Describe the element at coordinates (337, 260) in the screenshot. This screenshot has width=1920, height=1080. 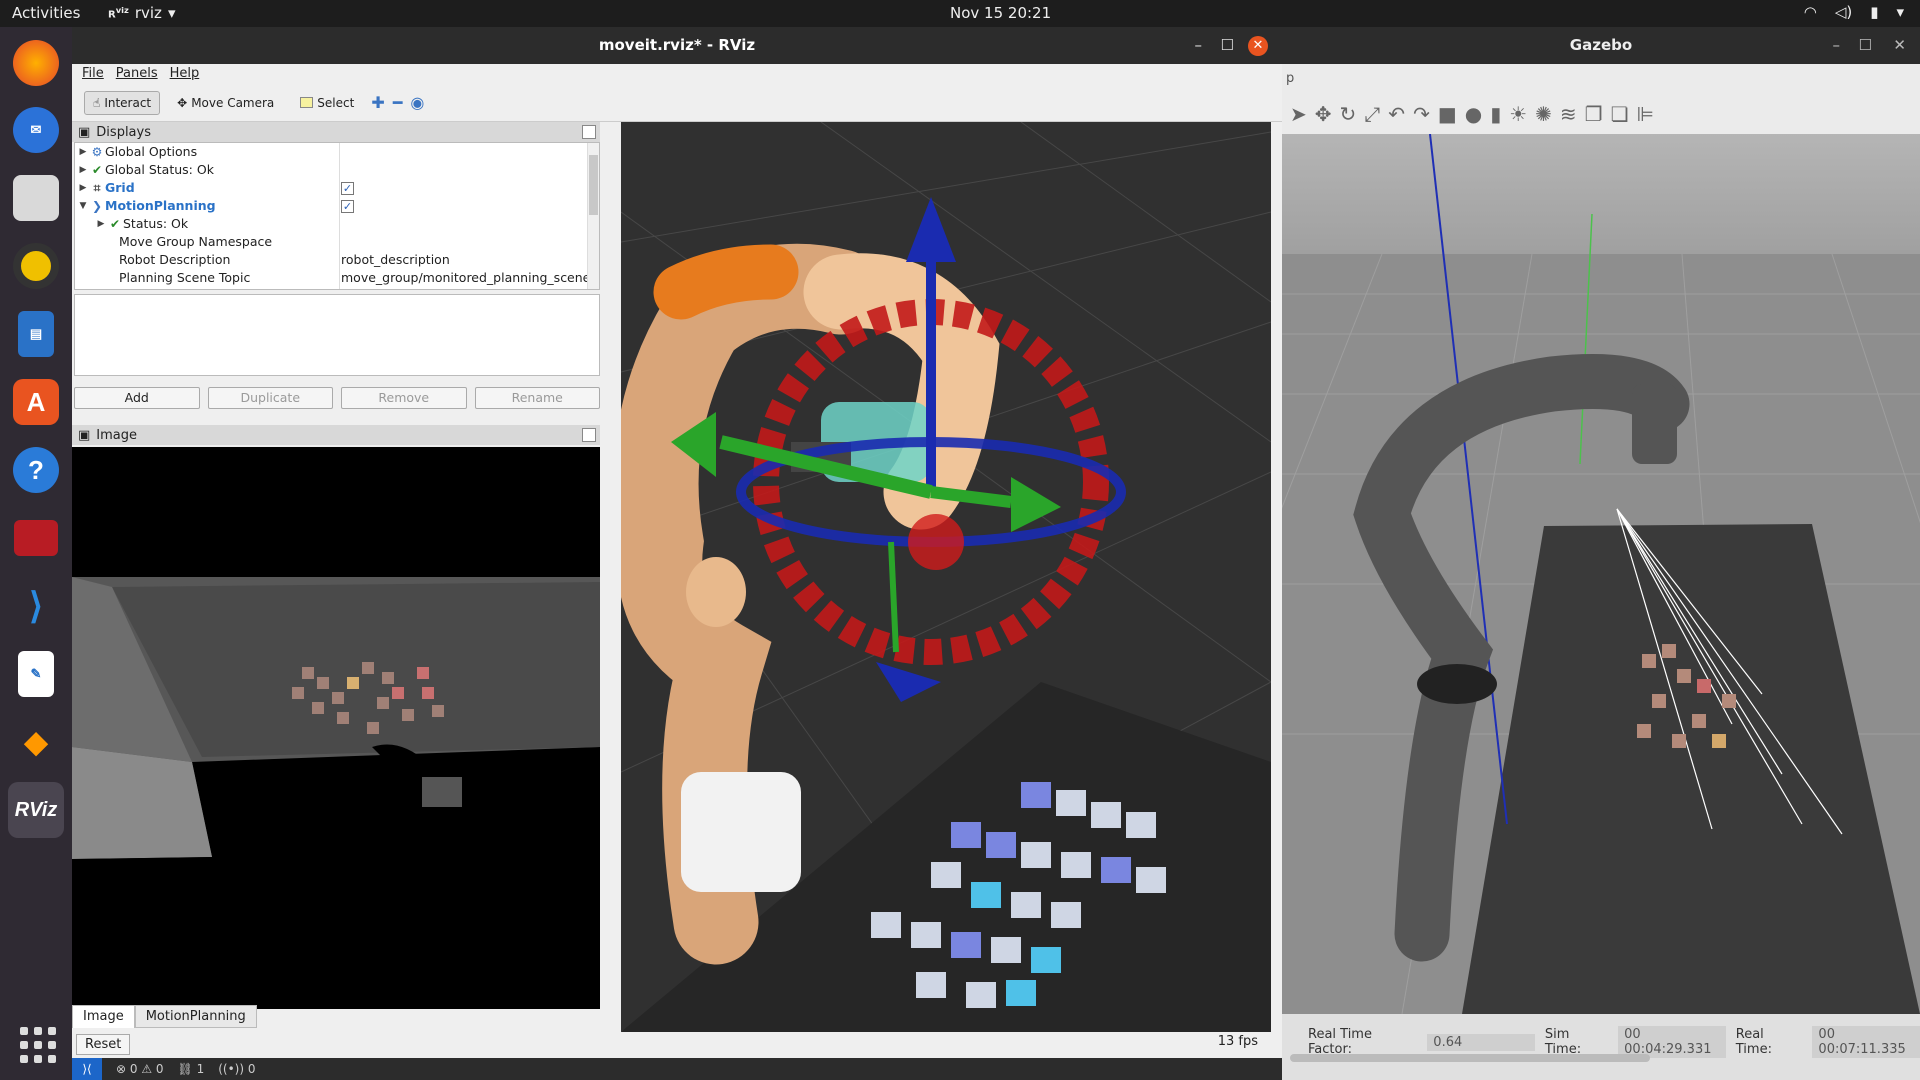
I see `tree-row-robot-description: Robot Description robot_description` at that location.